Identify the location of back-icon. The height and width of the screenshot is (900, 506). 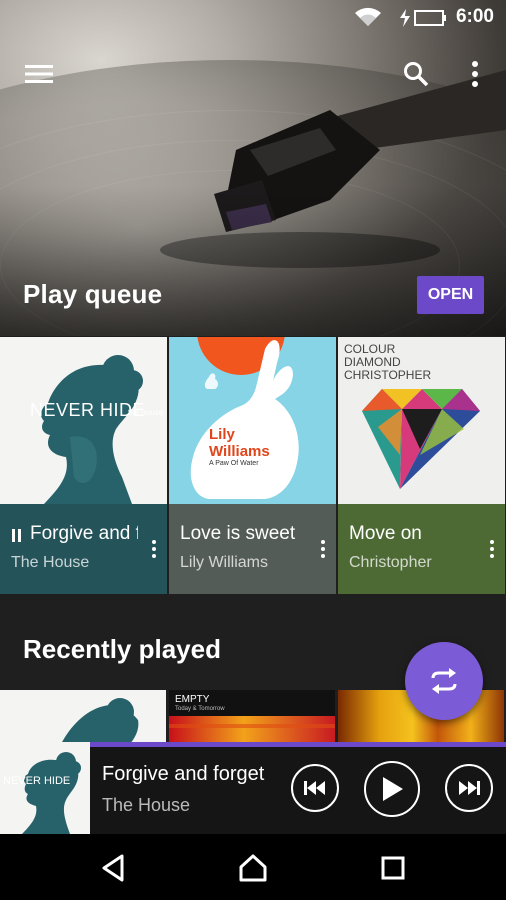
(113, 868).